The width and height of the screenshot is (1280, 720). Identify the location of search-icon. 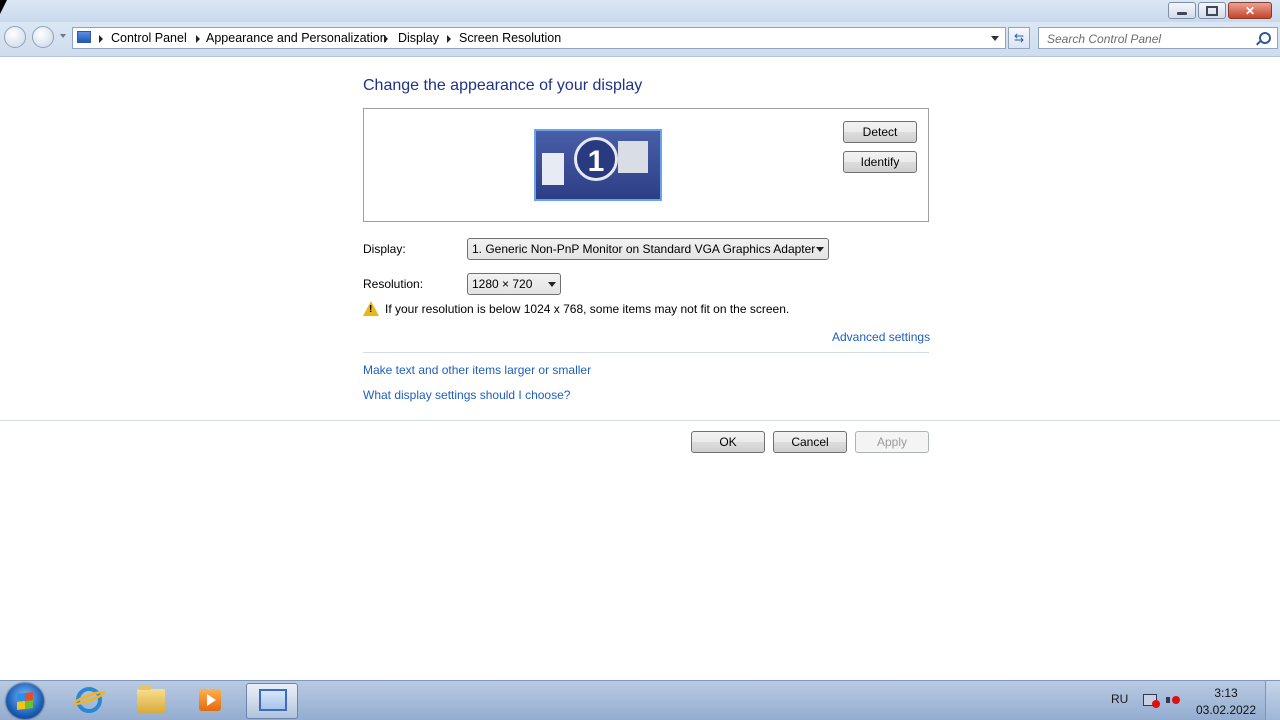
(1265, 38).